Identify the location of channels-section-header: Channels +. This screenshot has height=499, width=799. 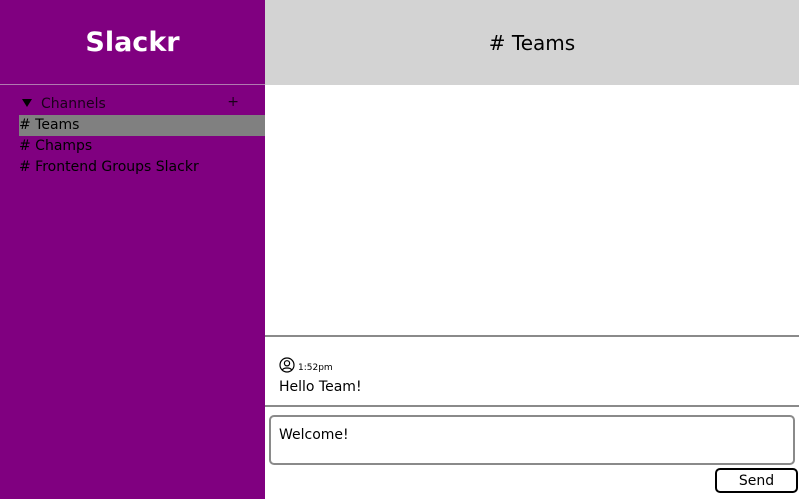
(132, 104).